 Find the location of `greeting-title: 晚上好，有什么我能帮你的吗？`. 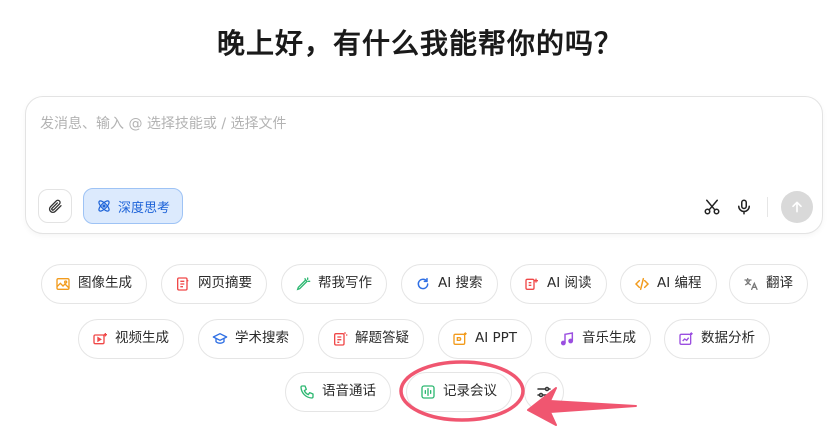

greeting-title: 晚上好，有什么我能帮你的吗？ is located at coordinates (419, 43).